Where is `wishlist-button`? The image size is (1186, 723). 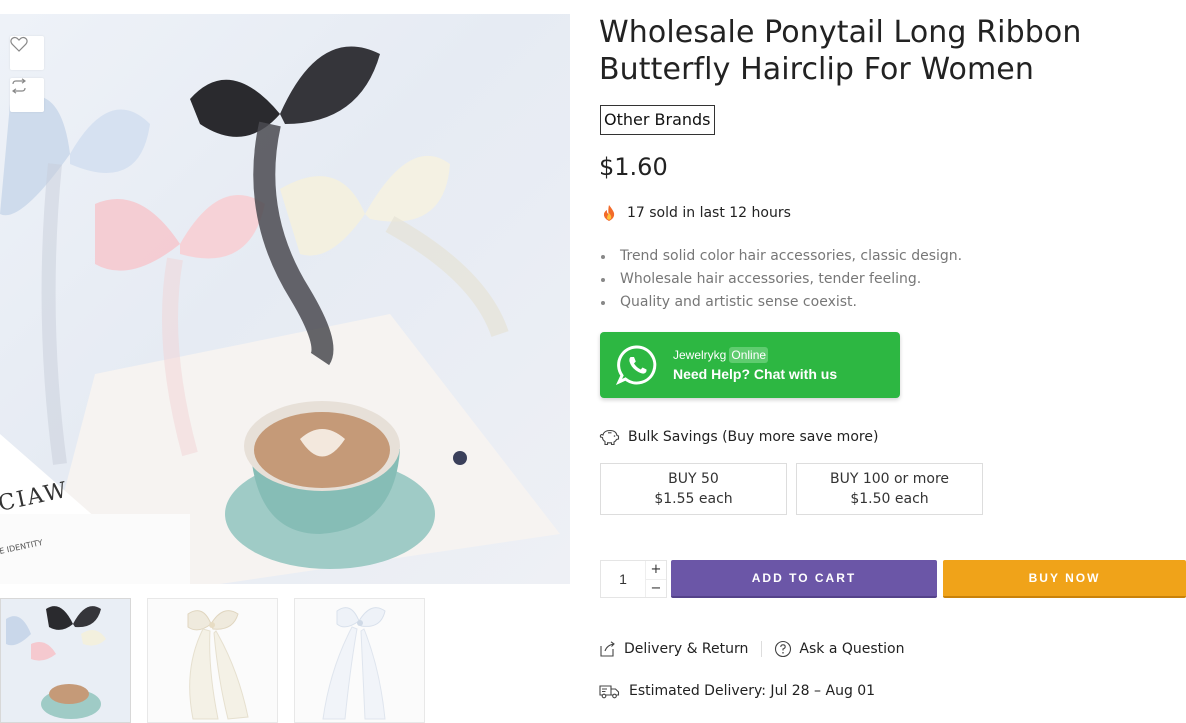 wishlist-button is located at coordinates (27, 53).